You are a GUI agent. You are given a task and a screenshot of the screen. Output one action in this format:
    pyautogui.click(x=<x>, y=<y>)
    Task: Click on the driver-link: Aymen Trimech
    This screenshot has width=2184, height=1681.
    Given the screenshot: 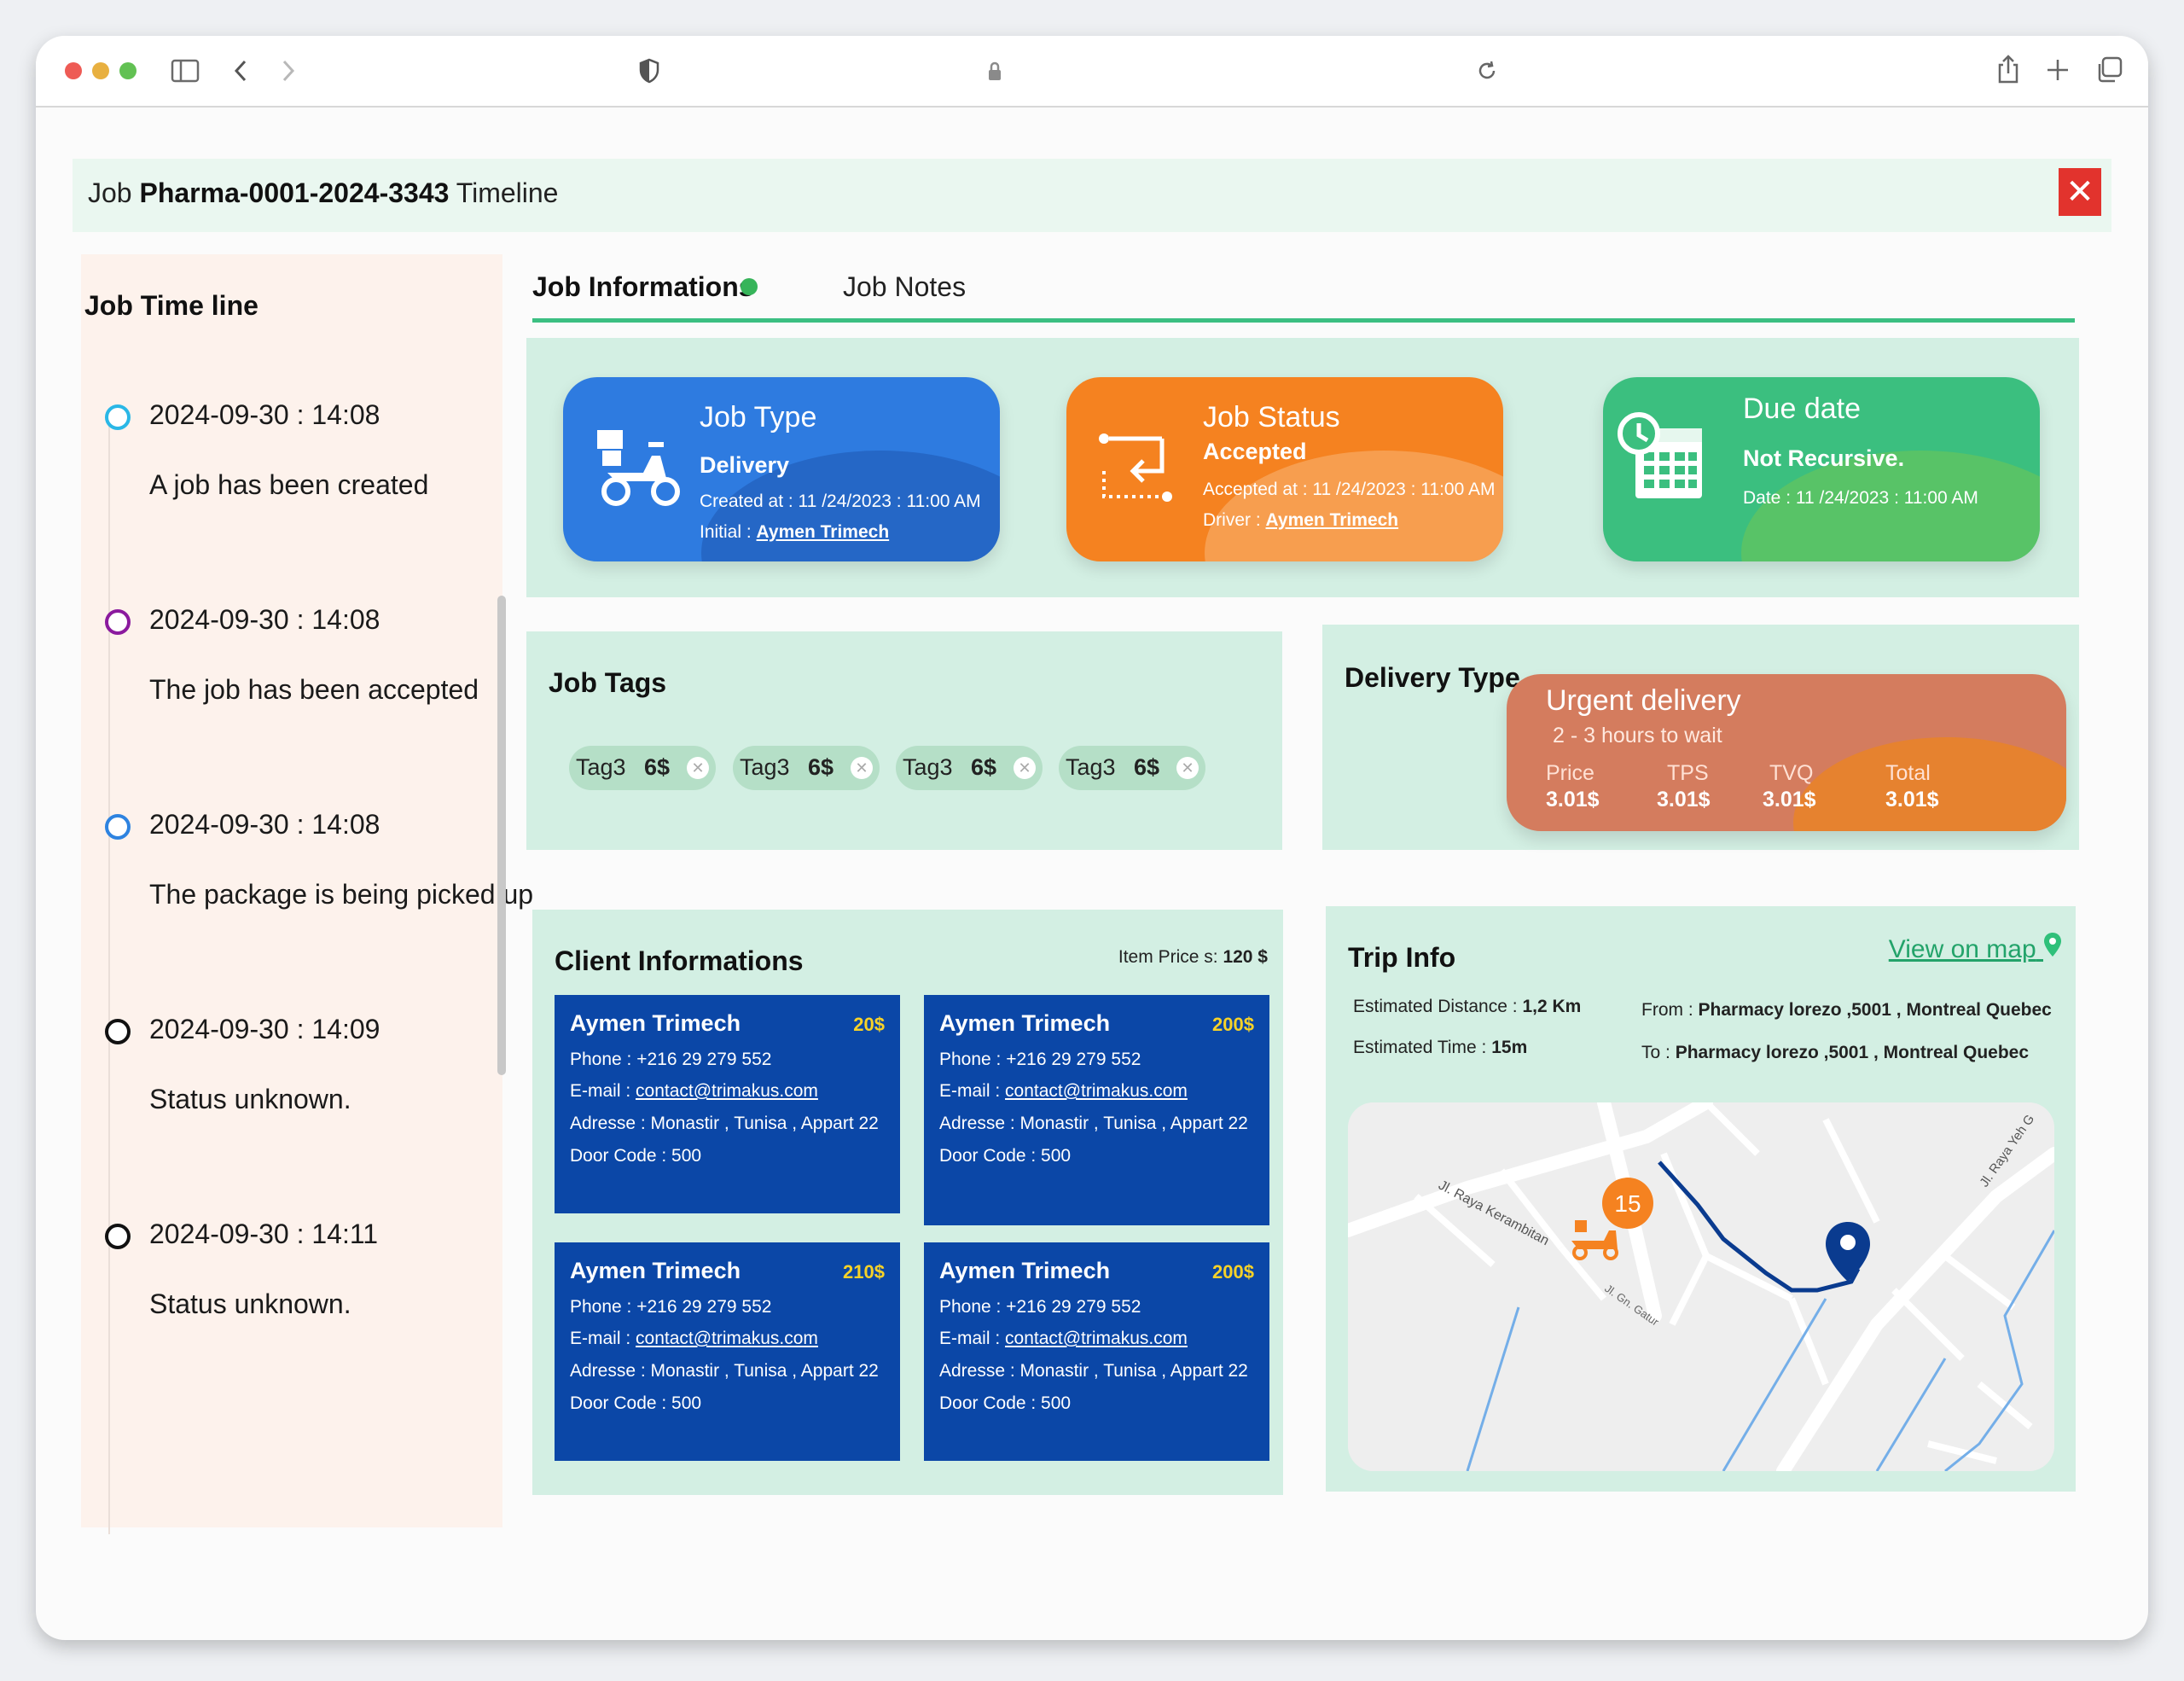 What is the action you would take?
    pyautogui.click(x=1332, y=520)
    